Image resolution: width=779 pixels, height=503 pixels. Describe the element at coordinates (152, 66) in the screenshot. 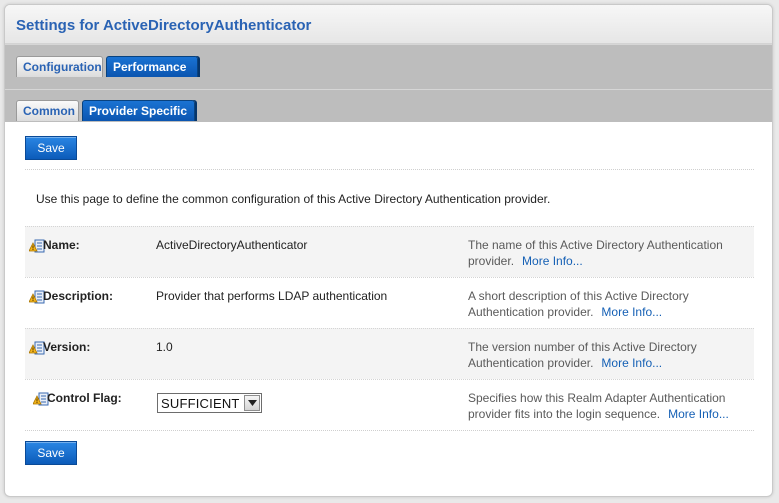

I see `tab-performance: Performance` at that location.